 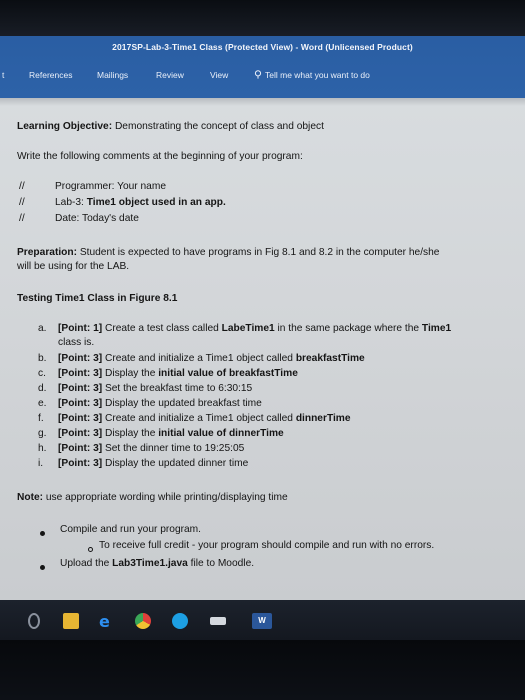 I want to click on chrome-icon, so click(x=143, y=621).